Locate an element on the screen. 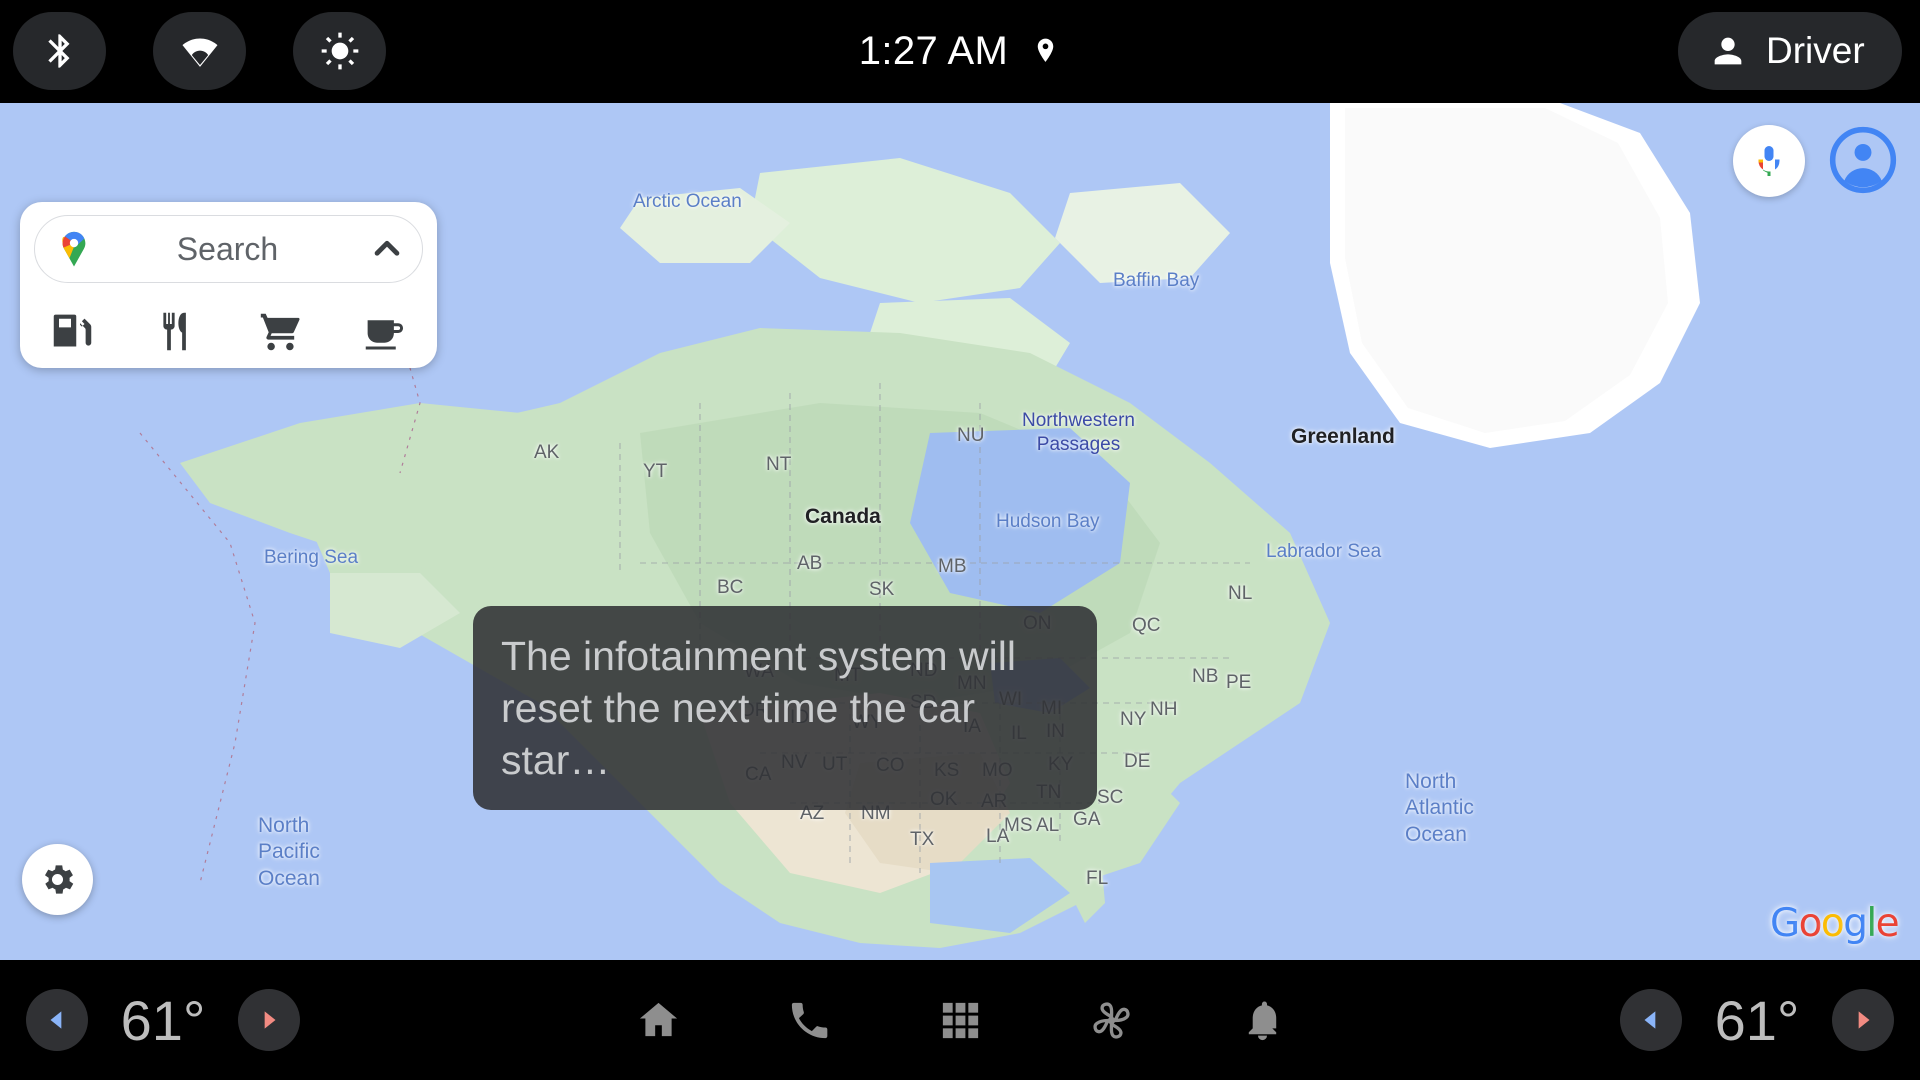  bottom-navigation-bar: 61° 61° is located at coordinates (960, 1020).